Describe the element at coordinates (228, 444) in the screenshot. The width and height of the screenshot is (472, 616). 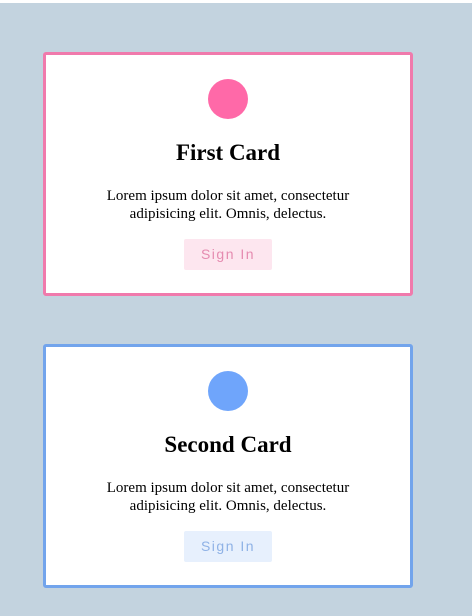
I see `card-title: Second Card` at that location.